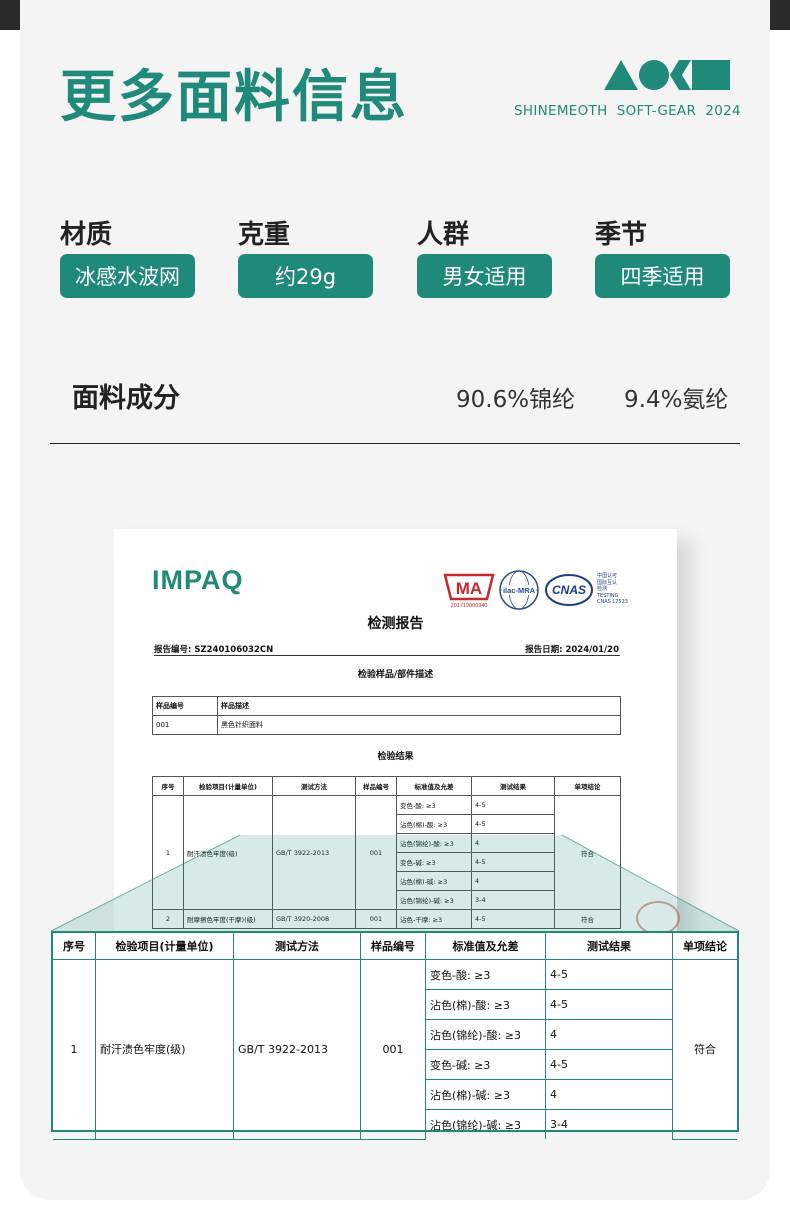  Describe the element at coordinates (434, 900) in the screenshot. I see `row1-standard: 沾色(锦纶)-碱: ≥3` at that location.